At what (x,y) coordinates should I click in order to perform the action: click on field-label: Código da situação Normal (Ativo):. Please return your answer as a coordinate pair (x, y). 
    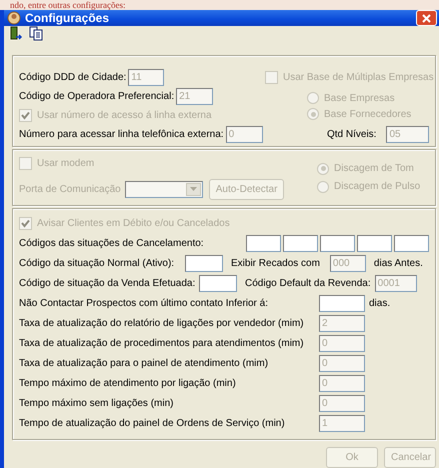
    Looking at the image, I should click on (97, 263).